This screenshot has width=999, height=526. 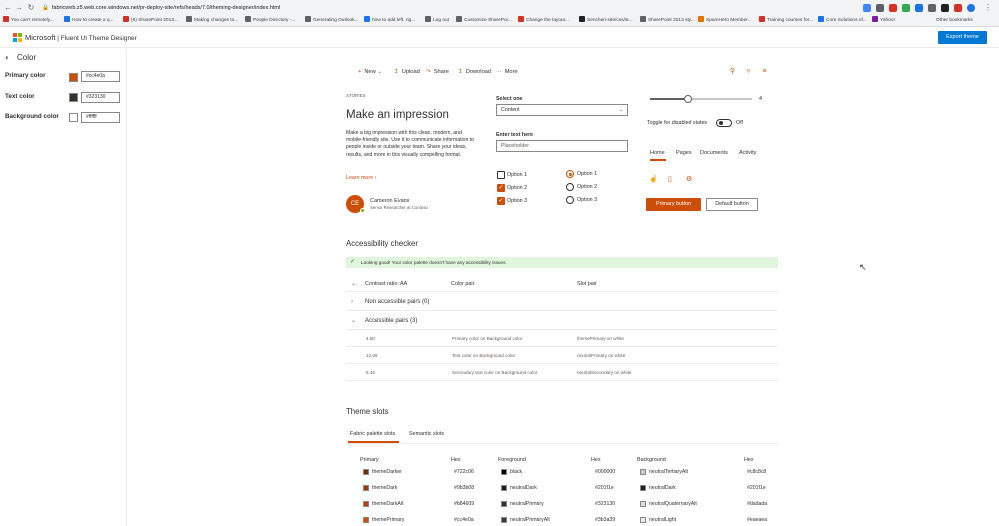 I want to click on slot-hex: #9b3b08, so click(x=464, y=488).